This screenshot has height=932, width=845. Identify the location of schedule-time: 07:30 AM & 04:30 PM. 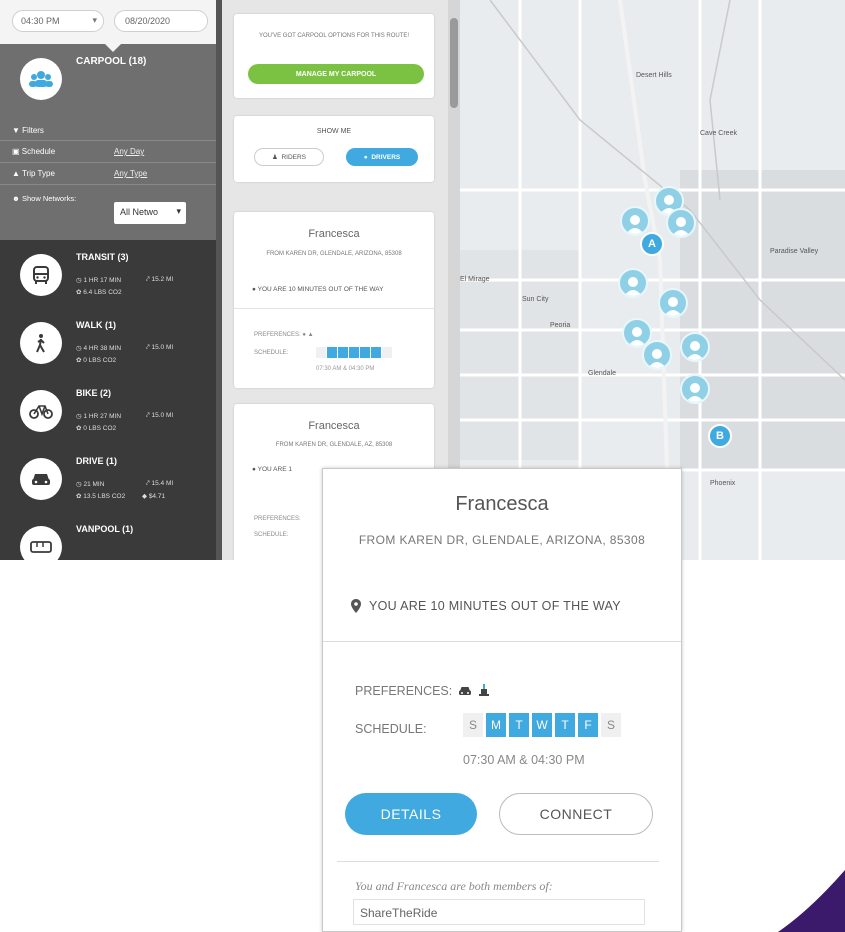
(524, 760).